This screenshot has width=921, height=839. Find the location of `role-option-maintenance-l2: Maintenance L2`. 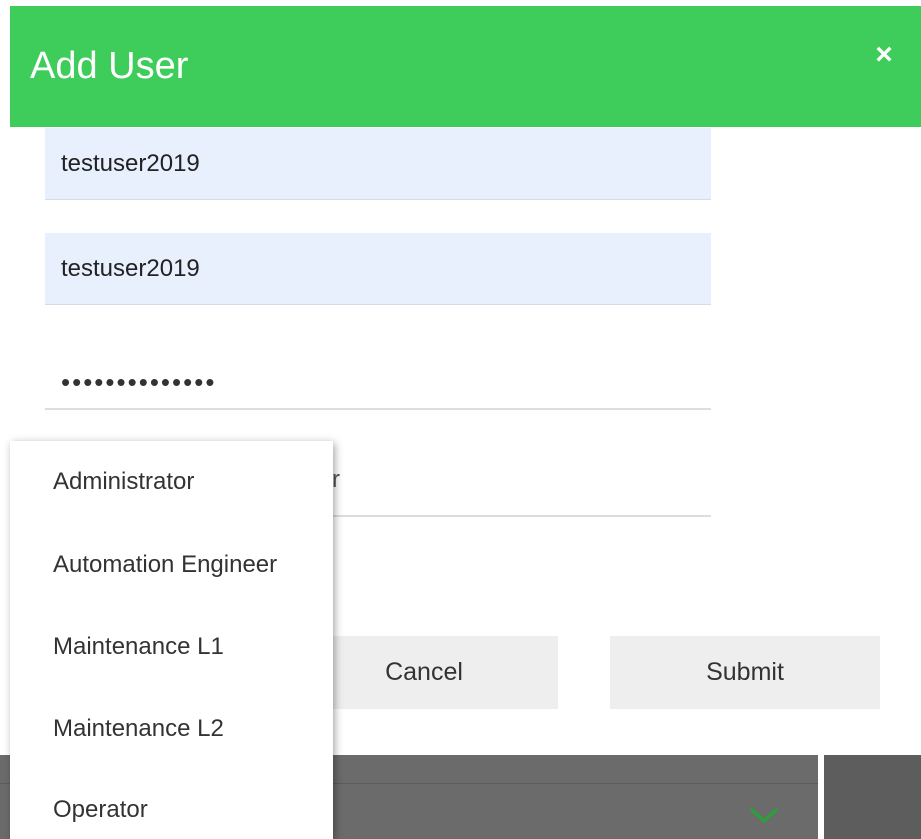

role-option-maintenance-l2: Maintenance L2 is located at coordinates (138, 729).